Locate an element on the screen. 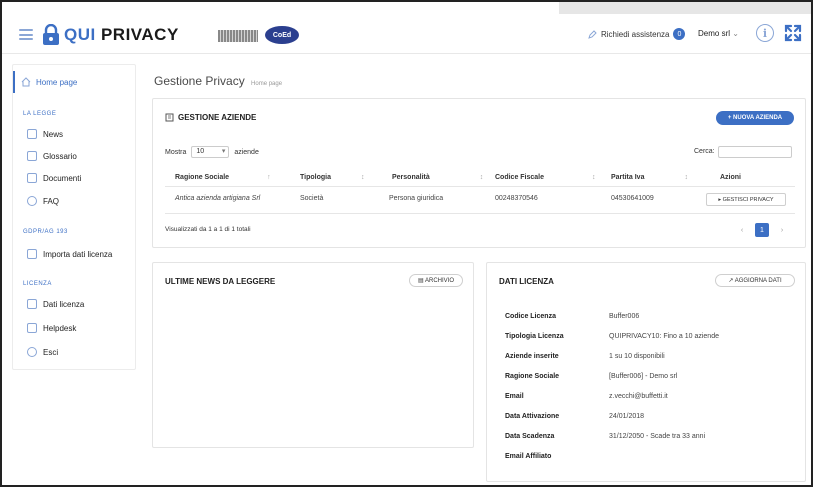  page-size-control: Mostra 10 ▾ aziende is located at coordinates (212, 152).